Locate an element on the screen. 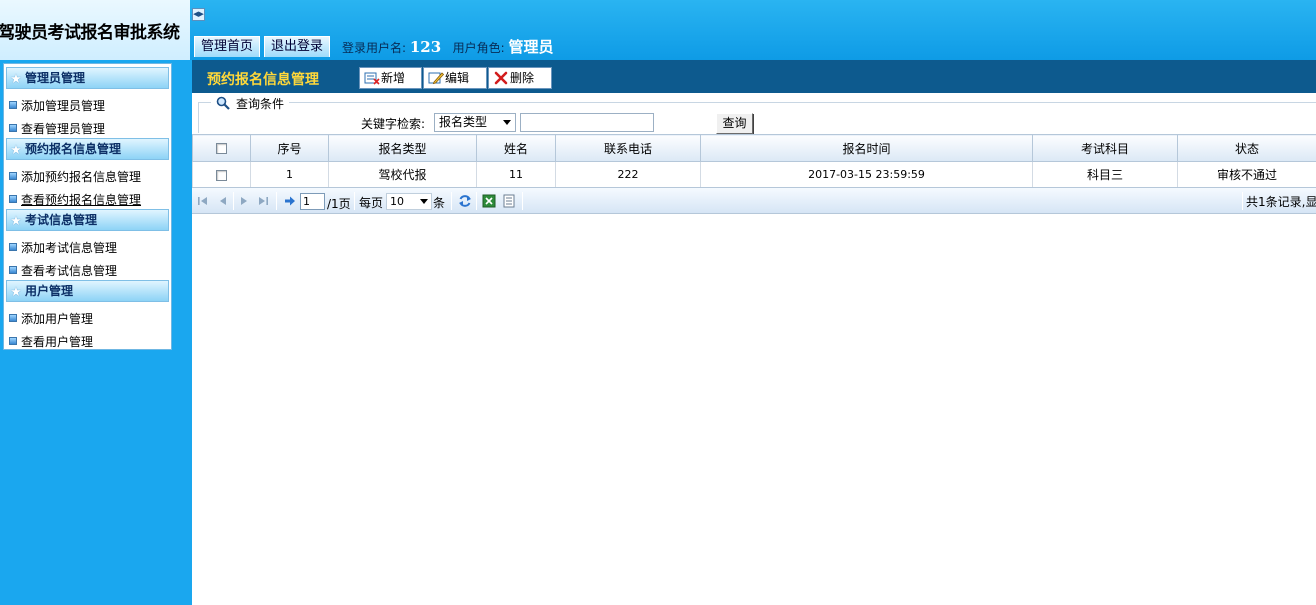 The image size is (1316, 605). add-button: 新增 is located at coordinates (390, 78).